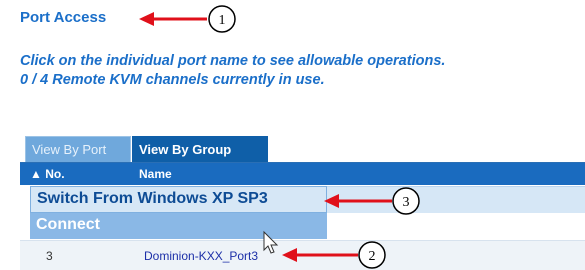 The image size is (585, 270). What do you see at coordinates (271, 242) in the screenshot?
I see `mouse-pointer-icon` at bounding box center [271, 242].